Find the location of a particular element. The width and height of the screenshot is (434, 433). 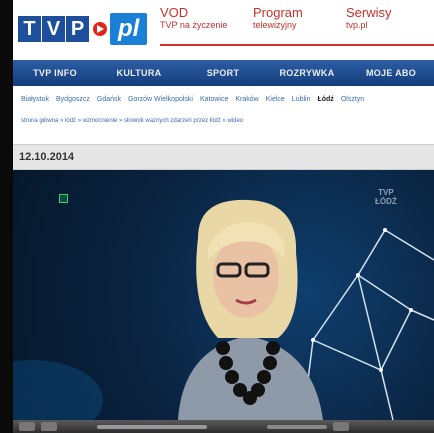

logo-letter-p: P is located at coordinates (77, 29).